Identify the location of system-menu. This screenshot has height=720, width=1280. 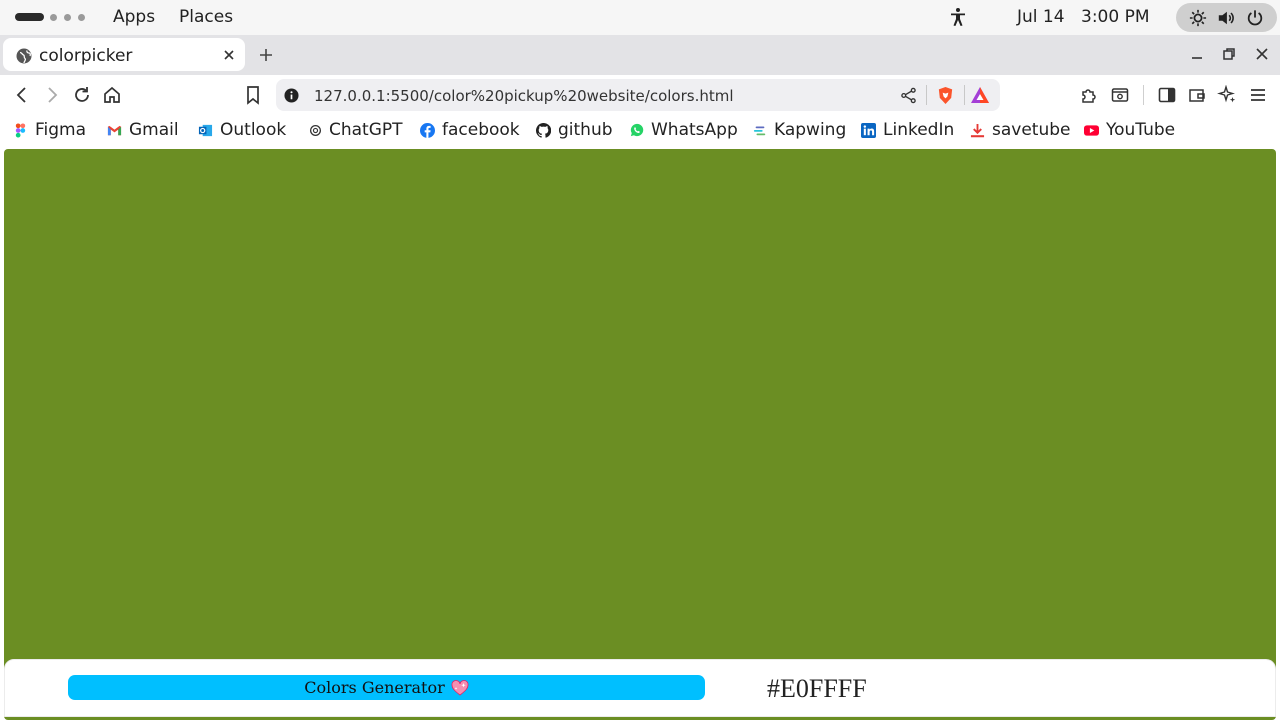
(1226, 17).